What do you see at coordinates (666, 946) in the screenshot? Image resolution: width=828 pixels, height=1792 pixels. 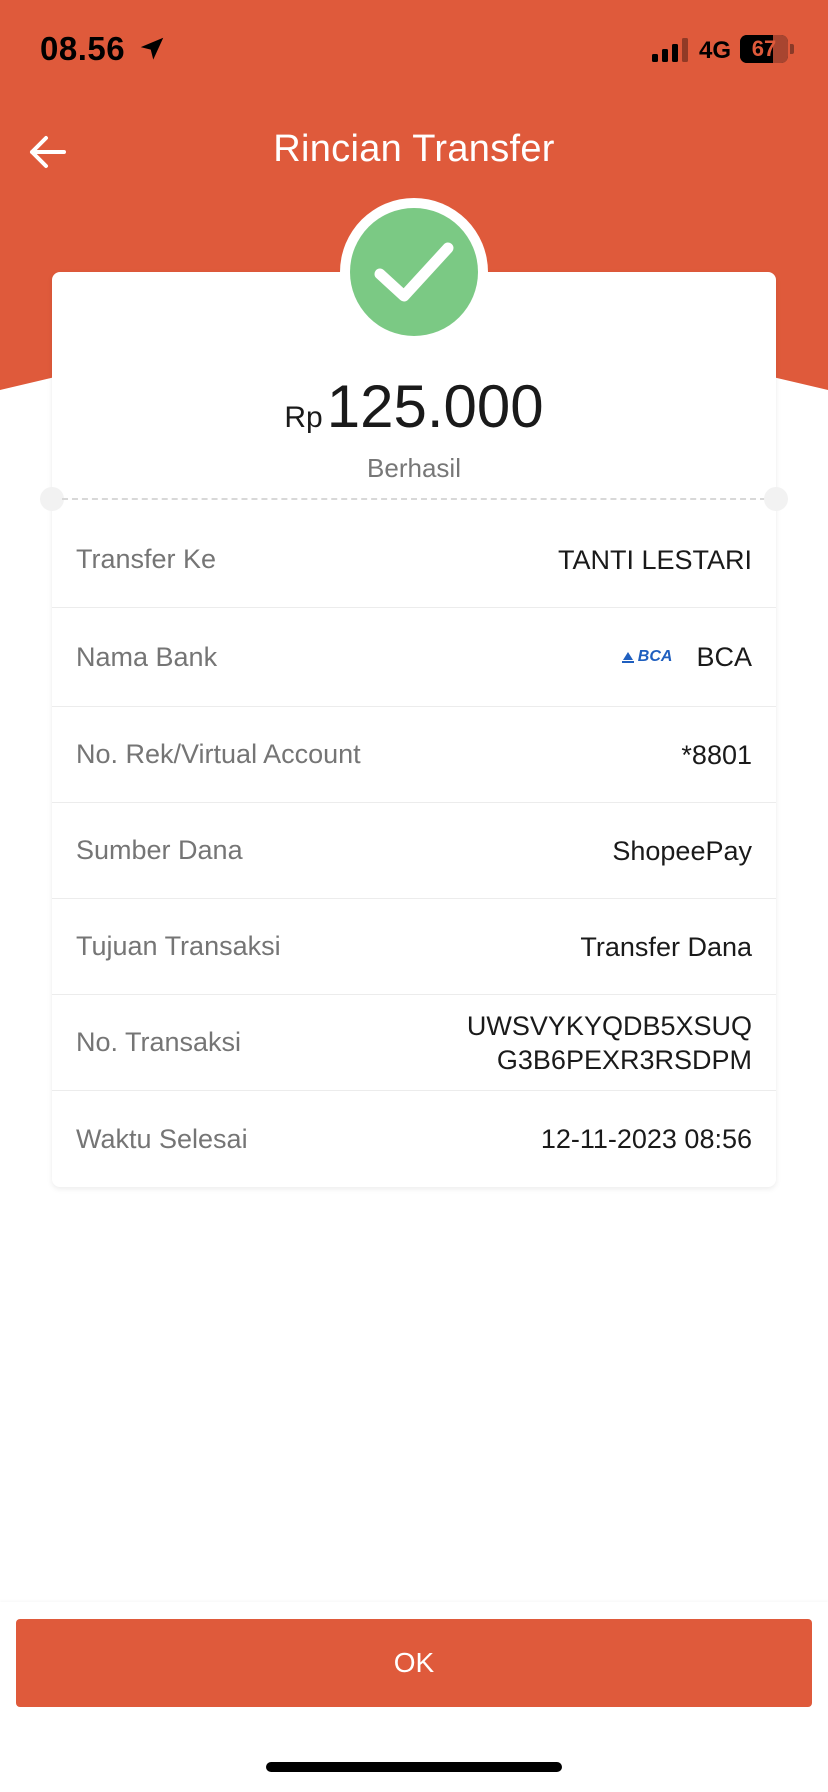 I see `detail-value: Transfer Dana` at bounding box center [666, 946].